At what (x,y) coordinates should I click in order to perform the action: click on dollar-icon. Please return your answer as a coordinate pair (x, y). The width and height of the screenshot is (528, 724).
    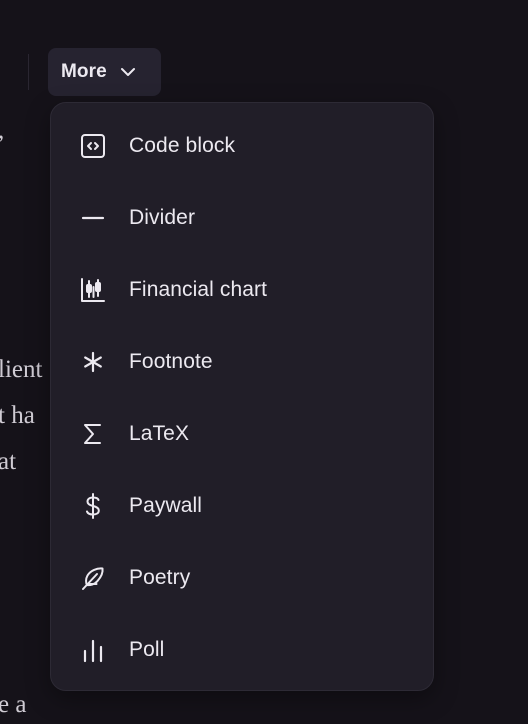
    Looking at the image, I should click on (93, 506).